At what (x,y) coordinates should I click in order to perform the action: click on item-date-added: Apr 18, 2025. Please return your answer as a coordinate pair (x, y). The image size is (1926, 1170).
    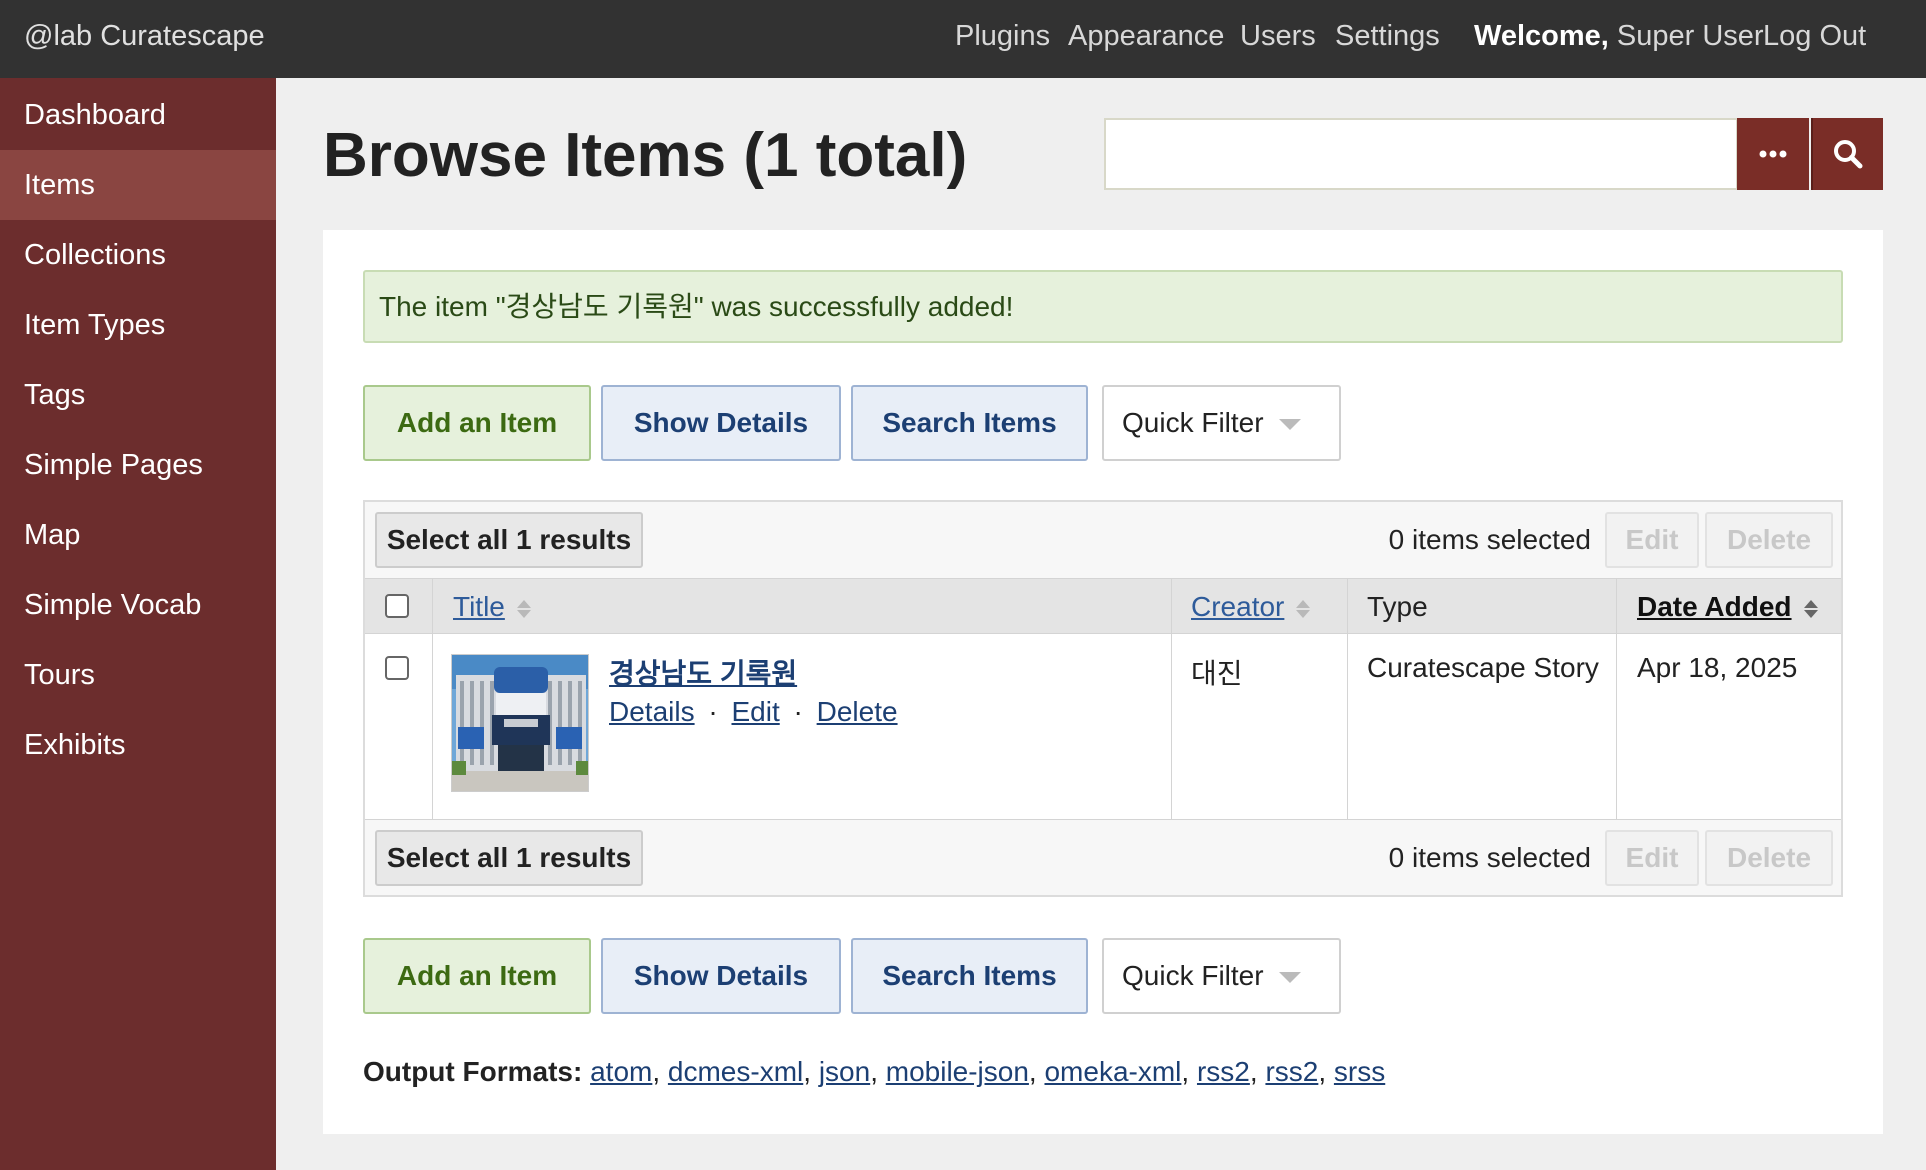
    Looking at the image, I should click on (1717, 667).